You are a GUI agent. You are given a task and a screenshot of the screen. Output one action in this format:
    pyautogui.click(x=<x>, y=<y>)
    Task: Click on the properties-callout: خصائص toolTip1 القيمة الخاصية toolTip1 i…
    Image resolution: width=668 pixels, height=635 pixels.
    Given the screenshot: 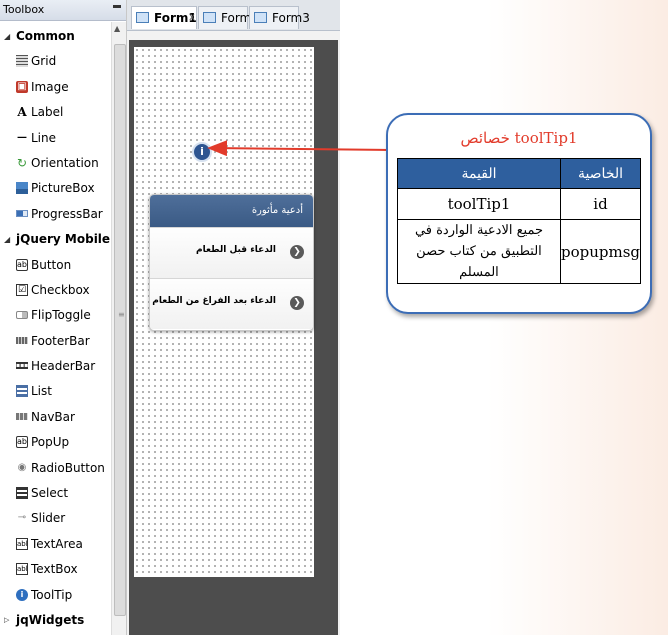 What is the action you would take?
    pyautogui.click(x=519, y=213)
    